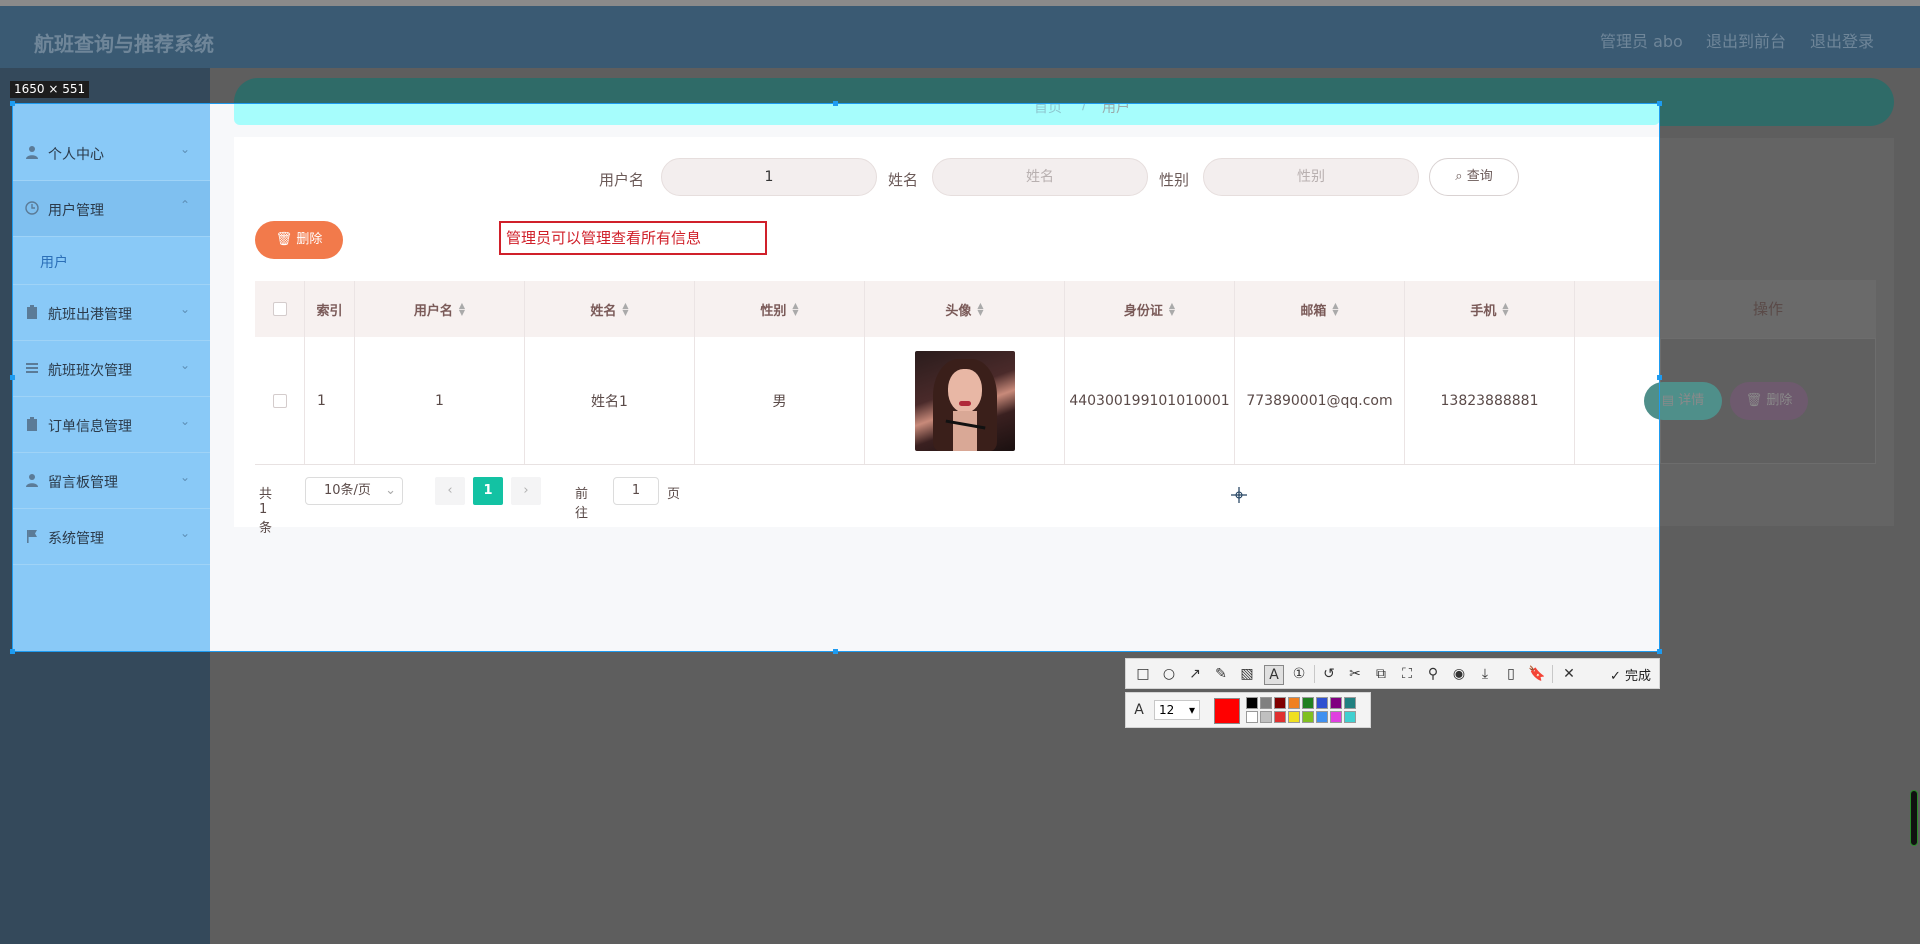  What do you see at coordinates (1769, 401) in the screenshot?
I see `row-delete-button: 🗑 删除` at bounding box center [1769, 401].